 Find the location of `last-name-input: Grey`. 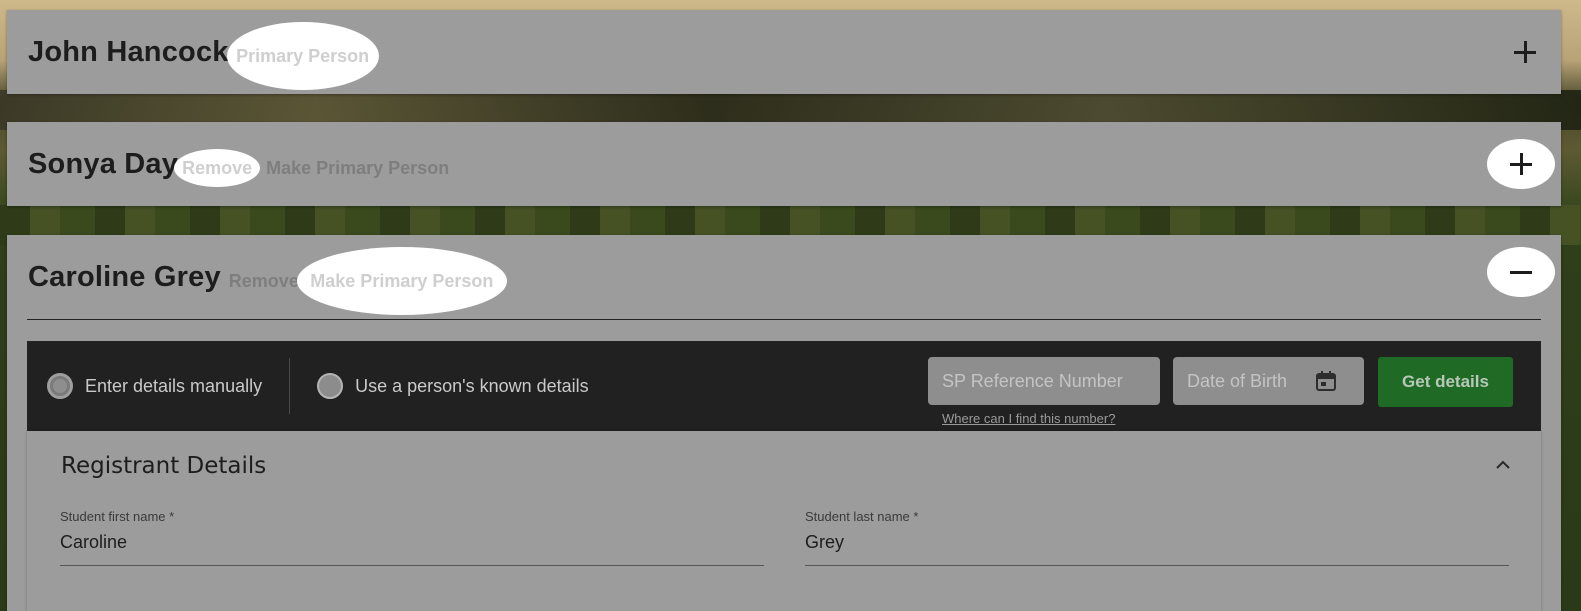

last-name-input: Grey is located at coordinates (1157, 549).